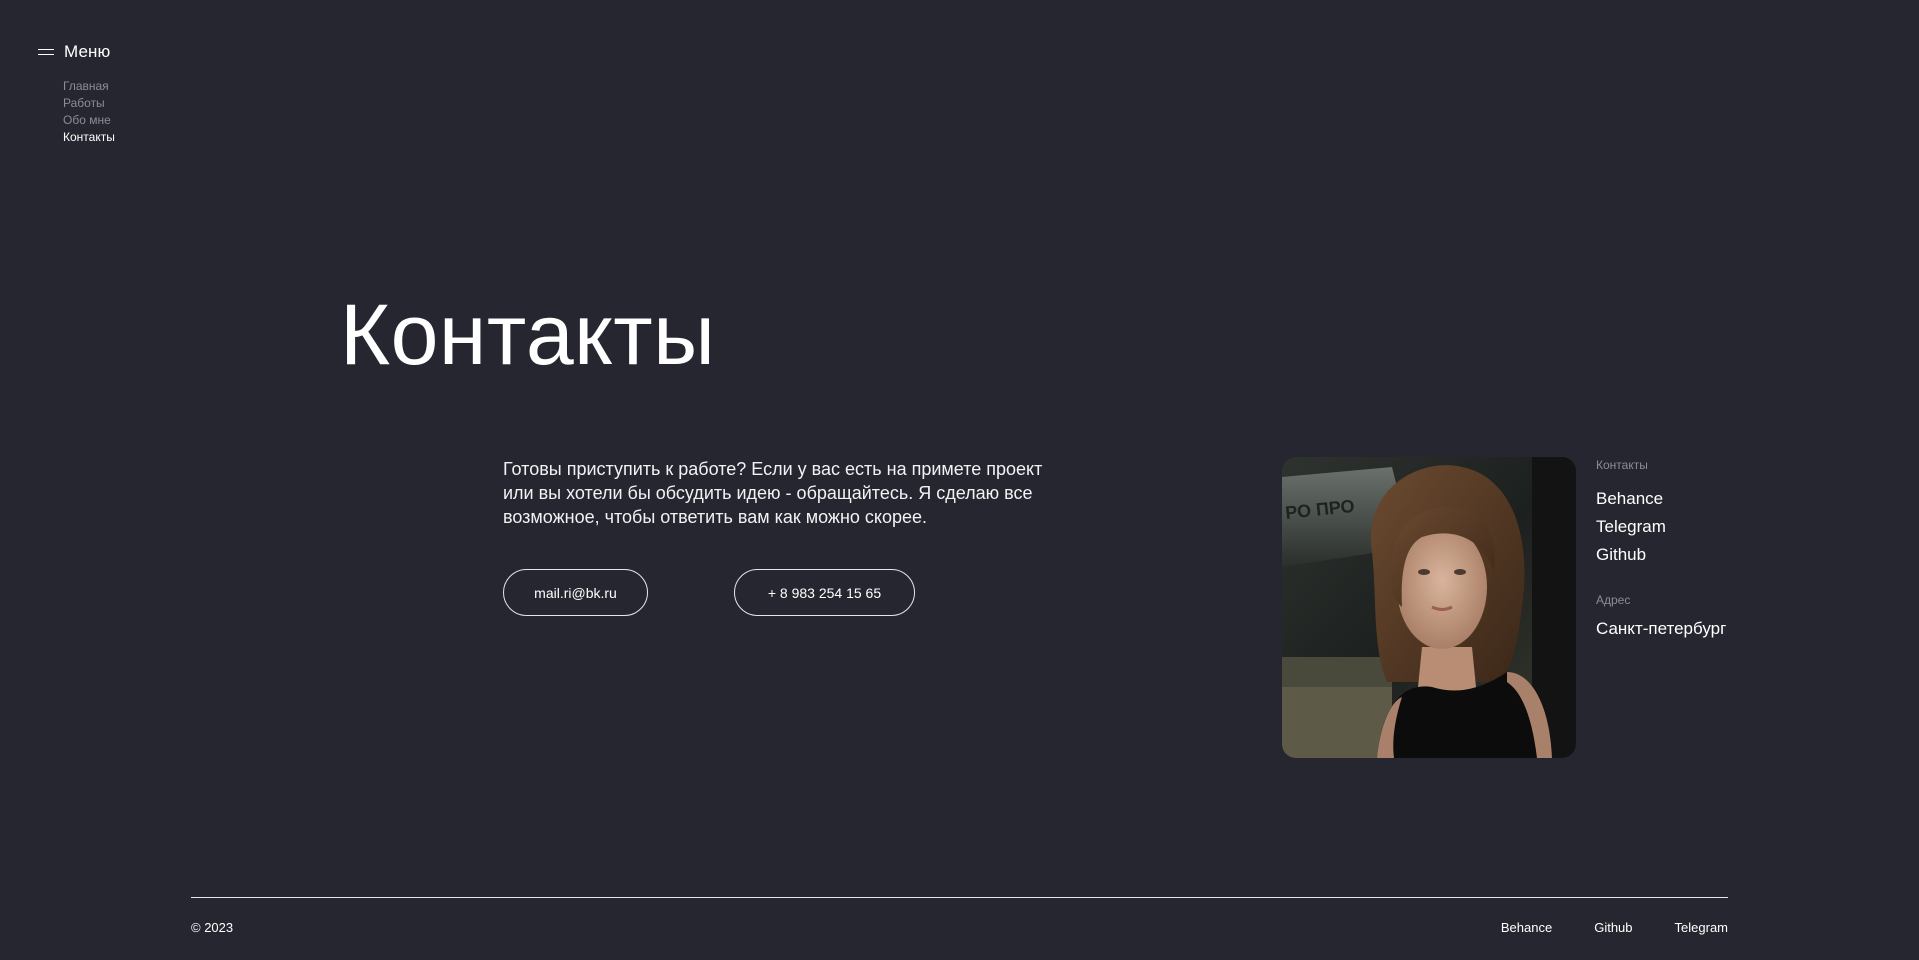  I want to click on menu-item-works: Работы, so click(89, 103).